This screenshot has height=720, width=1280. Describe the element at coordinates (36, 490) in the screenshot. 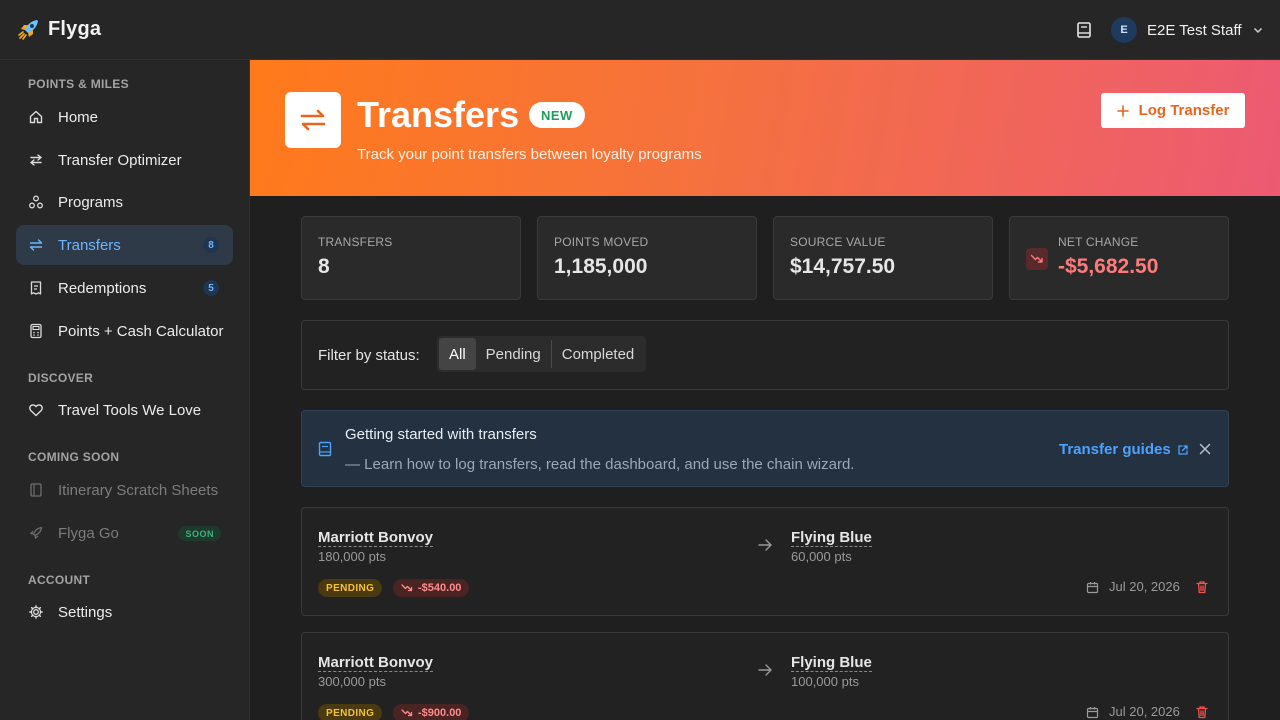

I see `notebook-icon` at that location.